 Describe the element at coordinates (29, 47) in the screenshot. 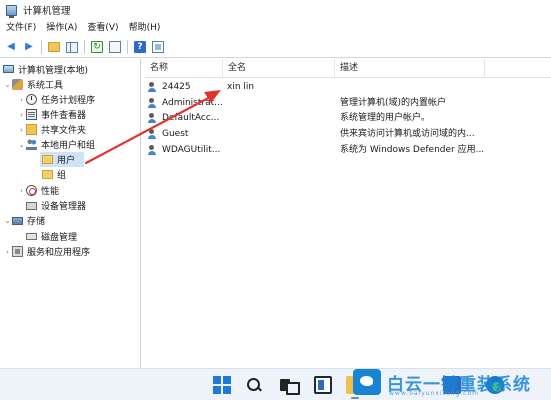

I see `forward-arrow-icon: ▶` at that location.